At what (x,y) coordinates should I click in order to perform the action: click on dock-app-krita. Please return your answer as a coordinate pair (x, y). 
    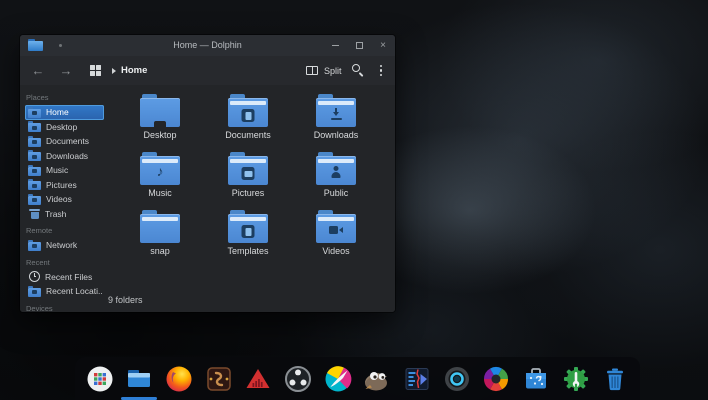
    Looking at the image, I should click on (338, 379).